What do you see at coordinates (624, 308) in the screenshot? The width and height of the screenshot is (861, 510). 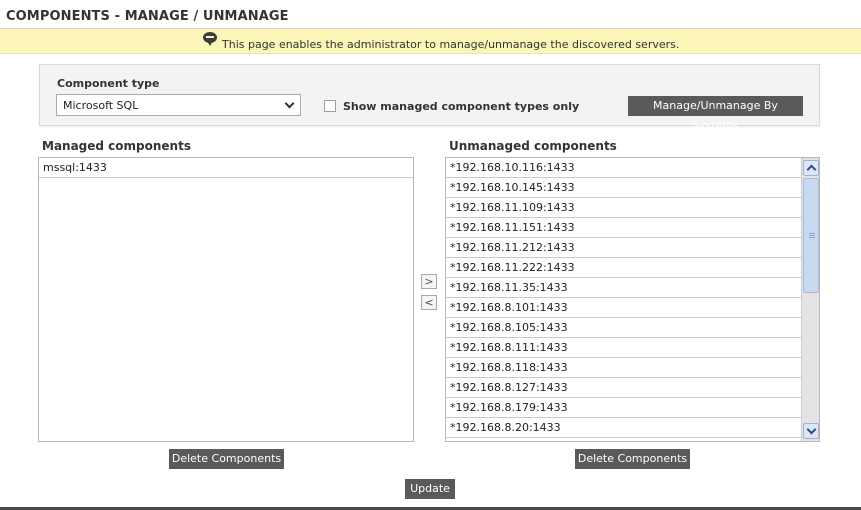 I see `list-item: *192.168.8.101:1433` at bounding box center [624, 308].